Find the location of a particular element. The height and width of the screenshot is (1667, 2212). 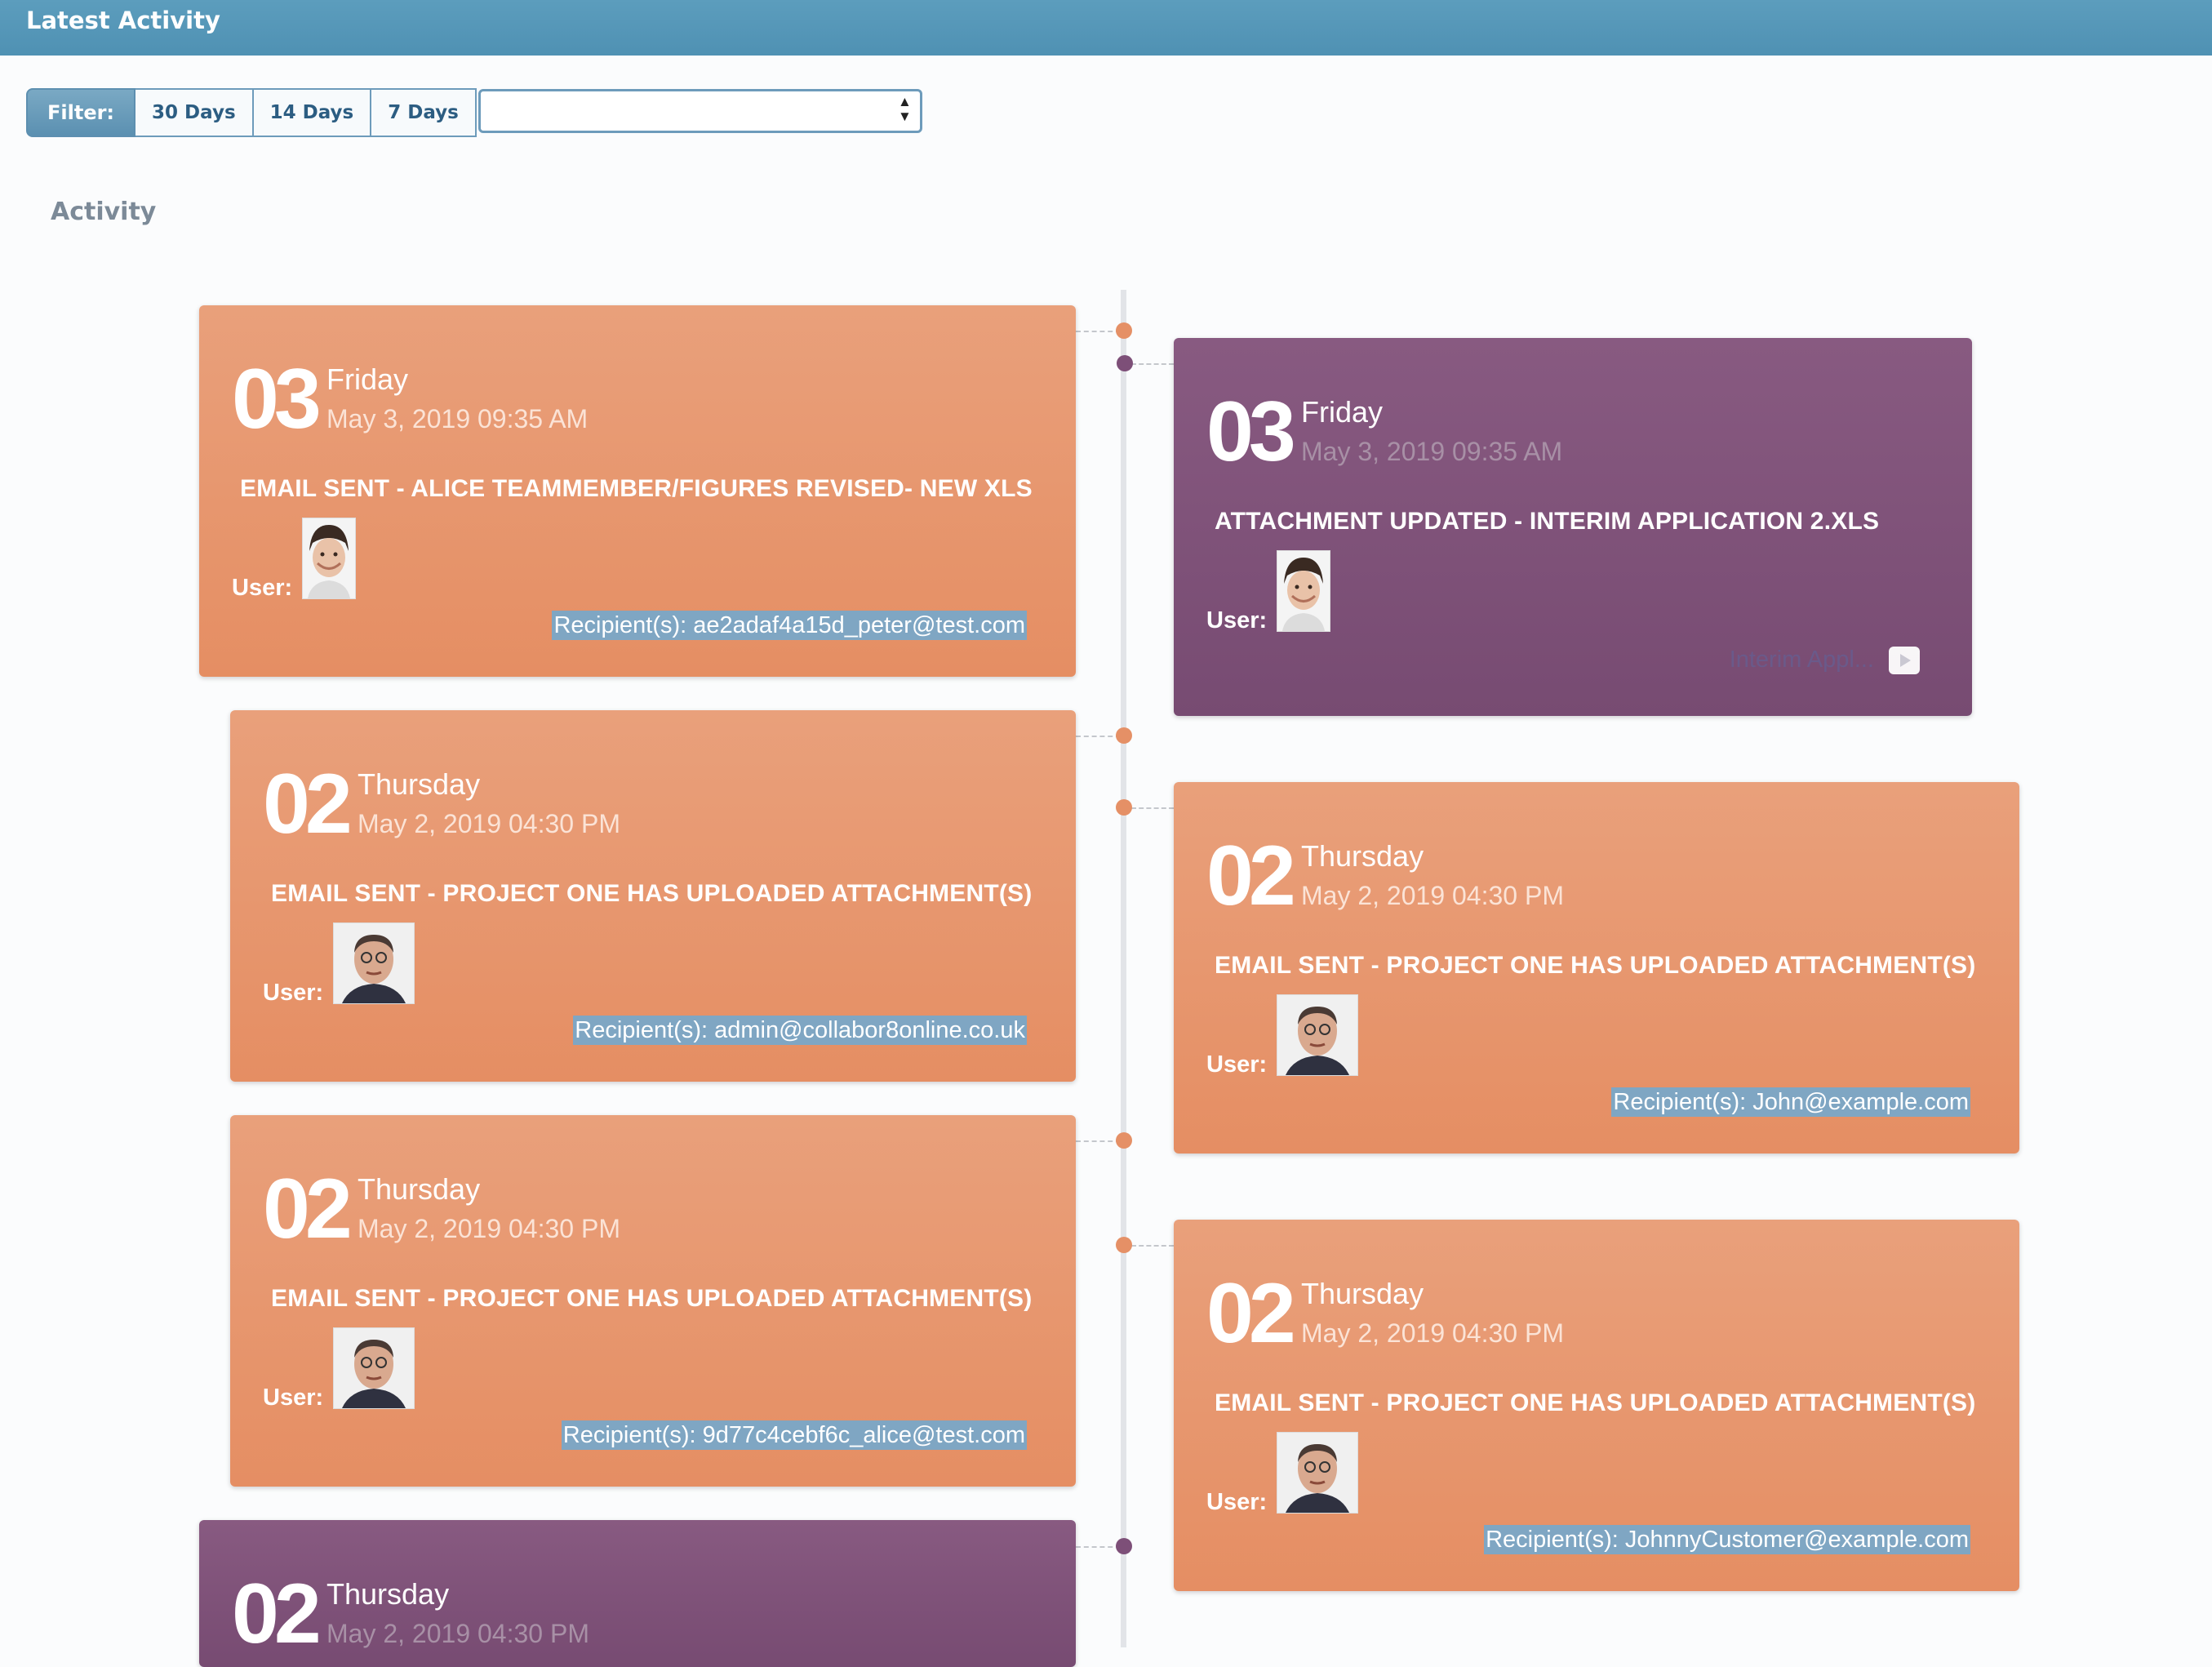

card-recipient: Recipient(s): JohnnyCustomer@example.com is located at coordinates (1727, 1540).